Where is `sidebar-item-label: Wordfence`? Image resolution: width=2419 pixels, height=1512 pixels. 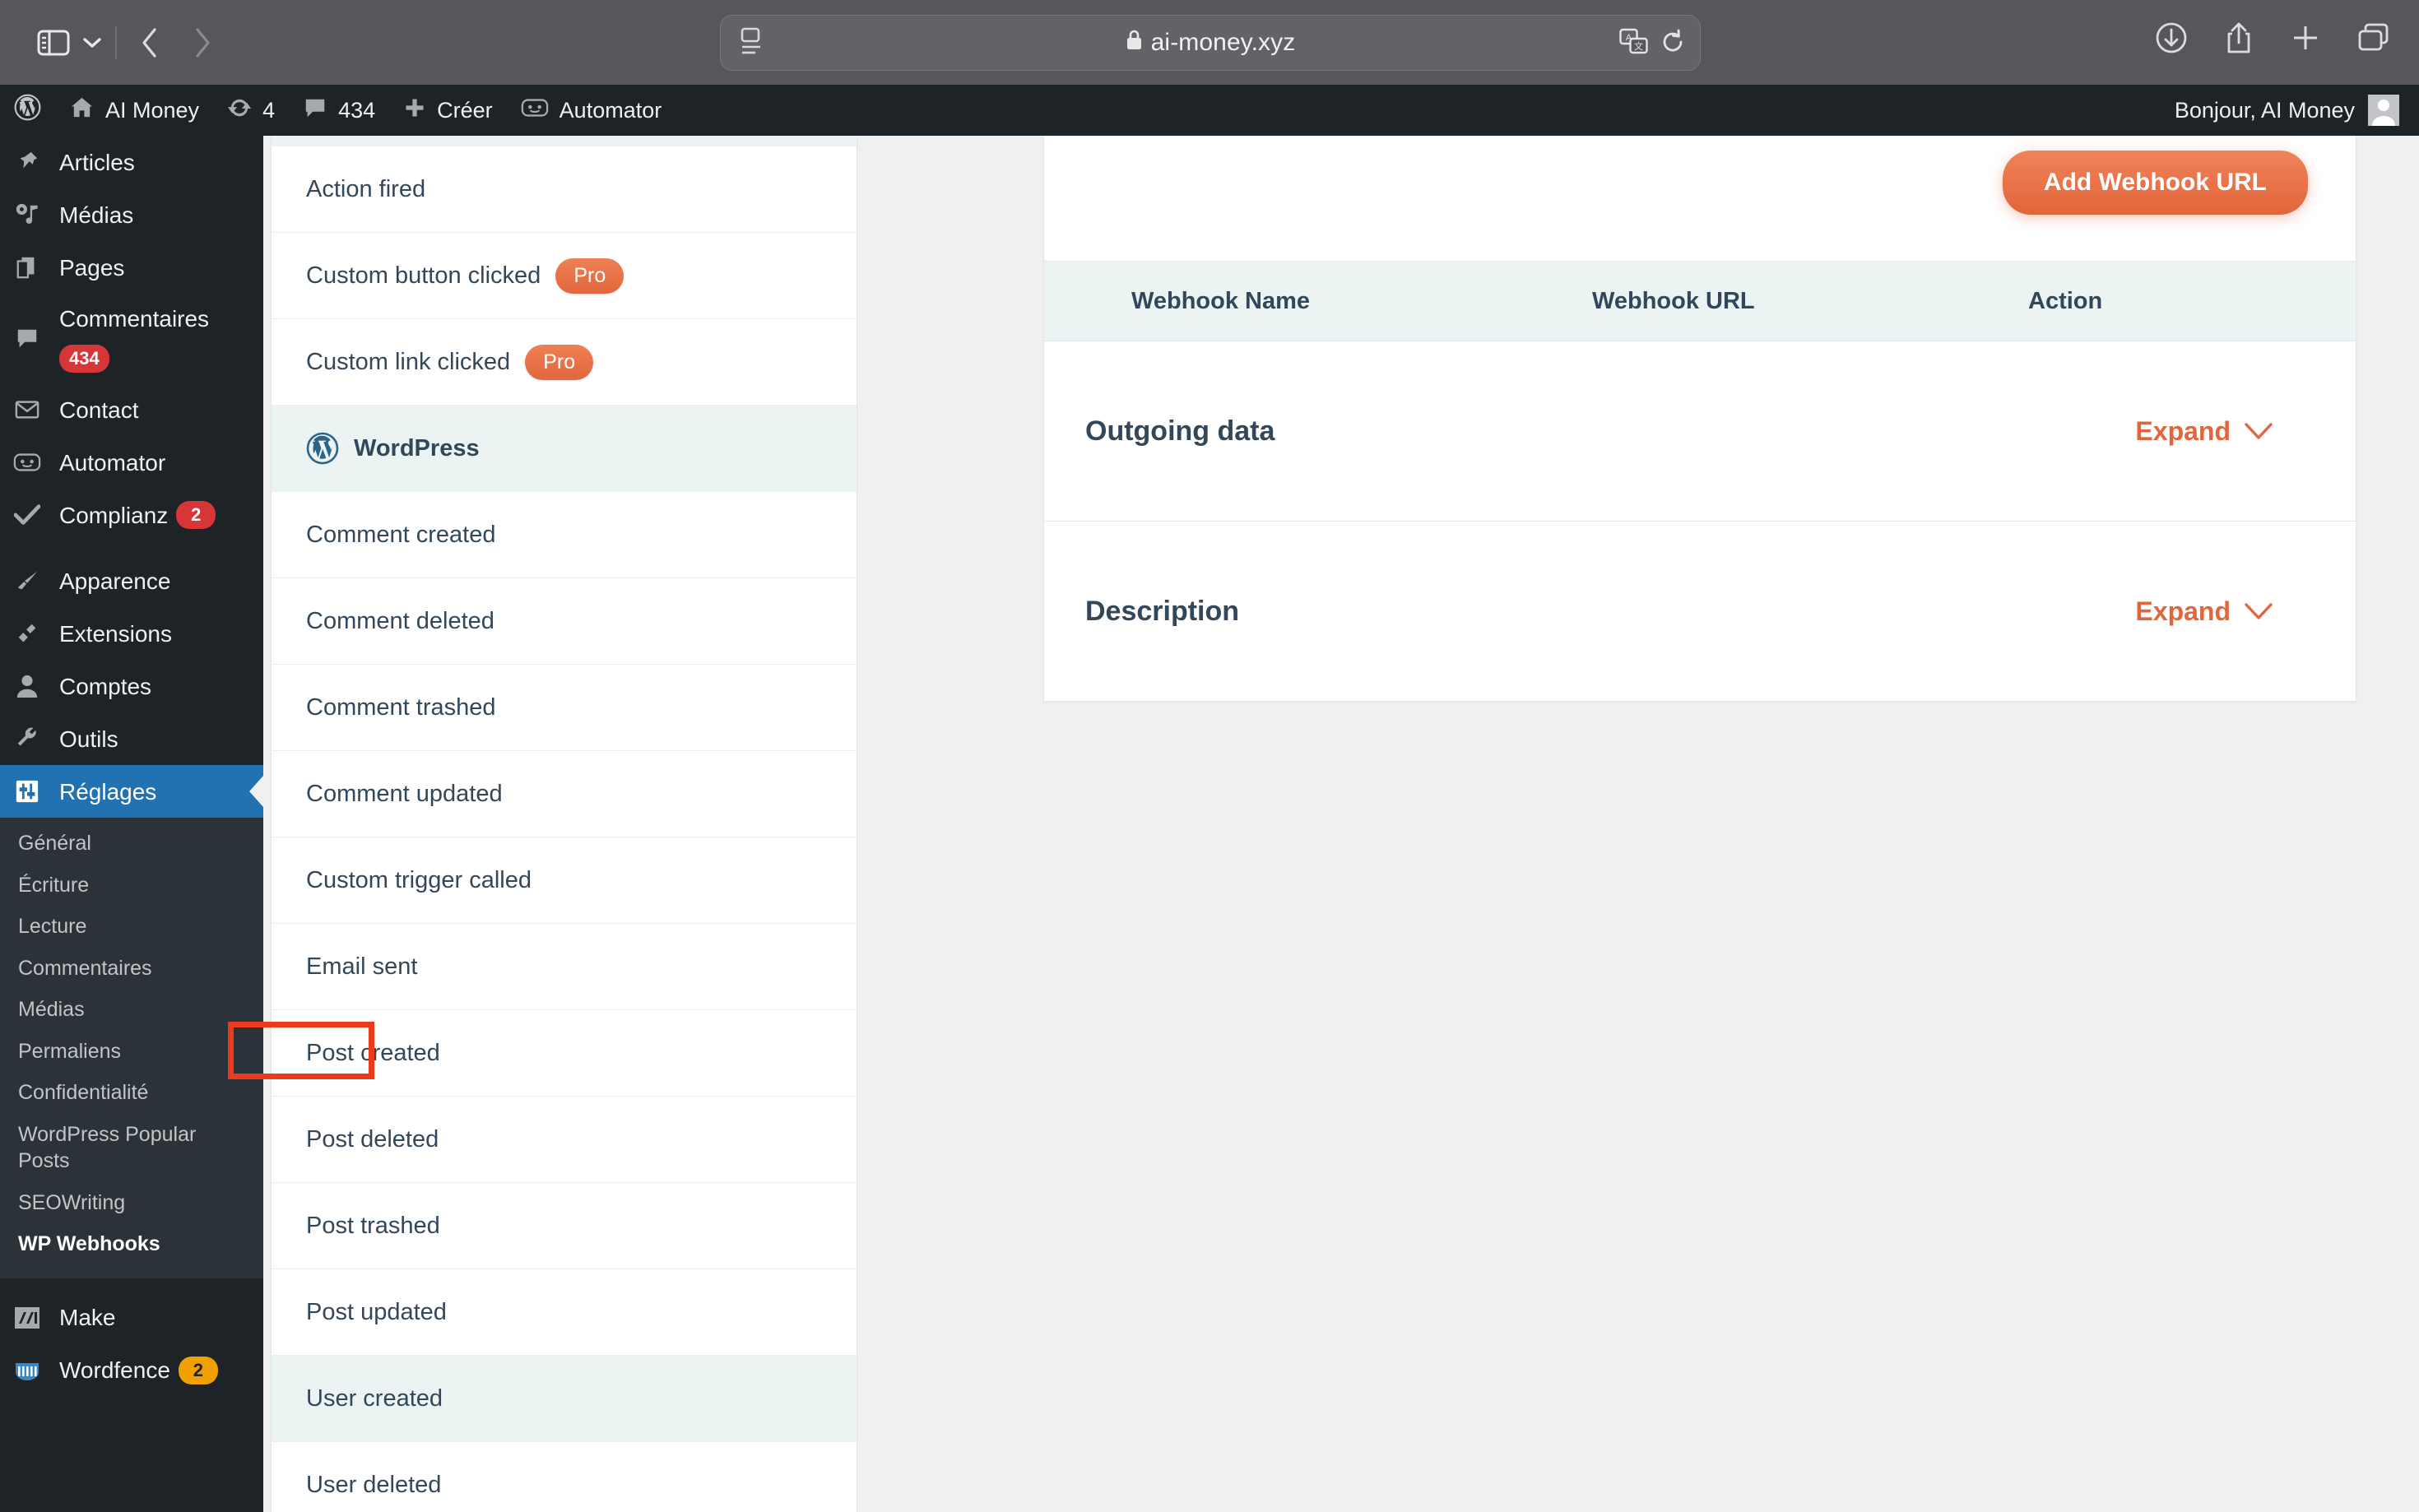 sidebar-item-label: Wordfence is located at coordinates (115, 1370).